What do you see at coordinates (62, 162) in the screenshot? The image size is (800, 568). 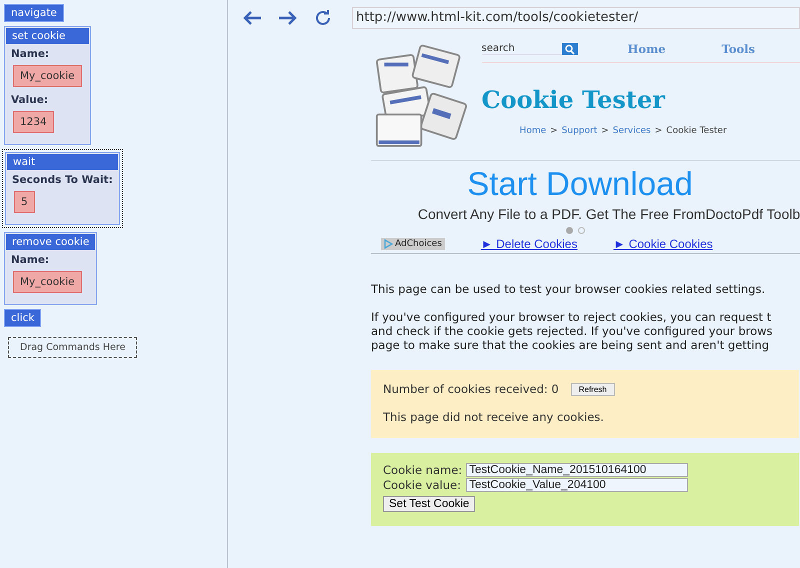 I see `command-title: wait` at bounding box center [62, 162].